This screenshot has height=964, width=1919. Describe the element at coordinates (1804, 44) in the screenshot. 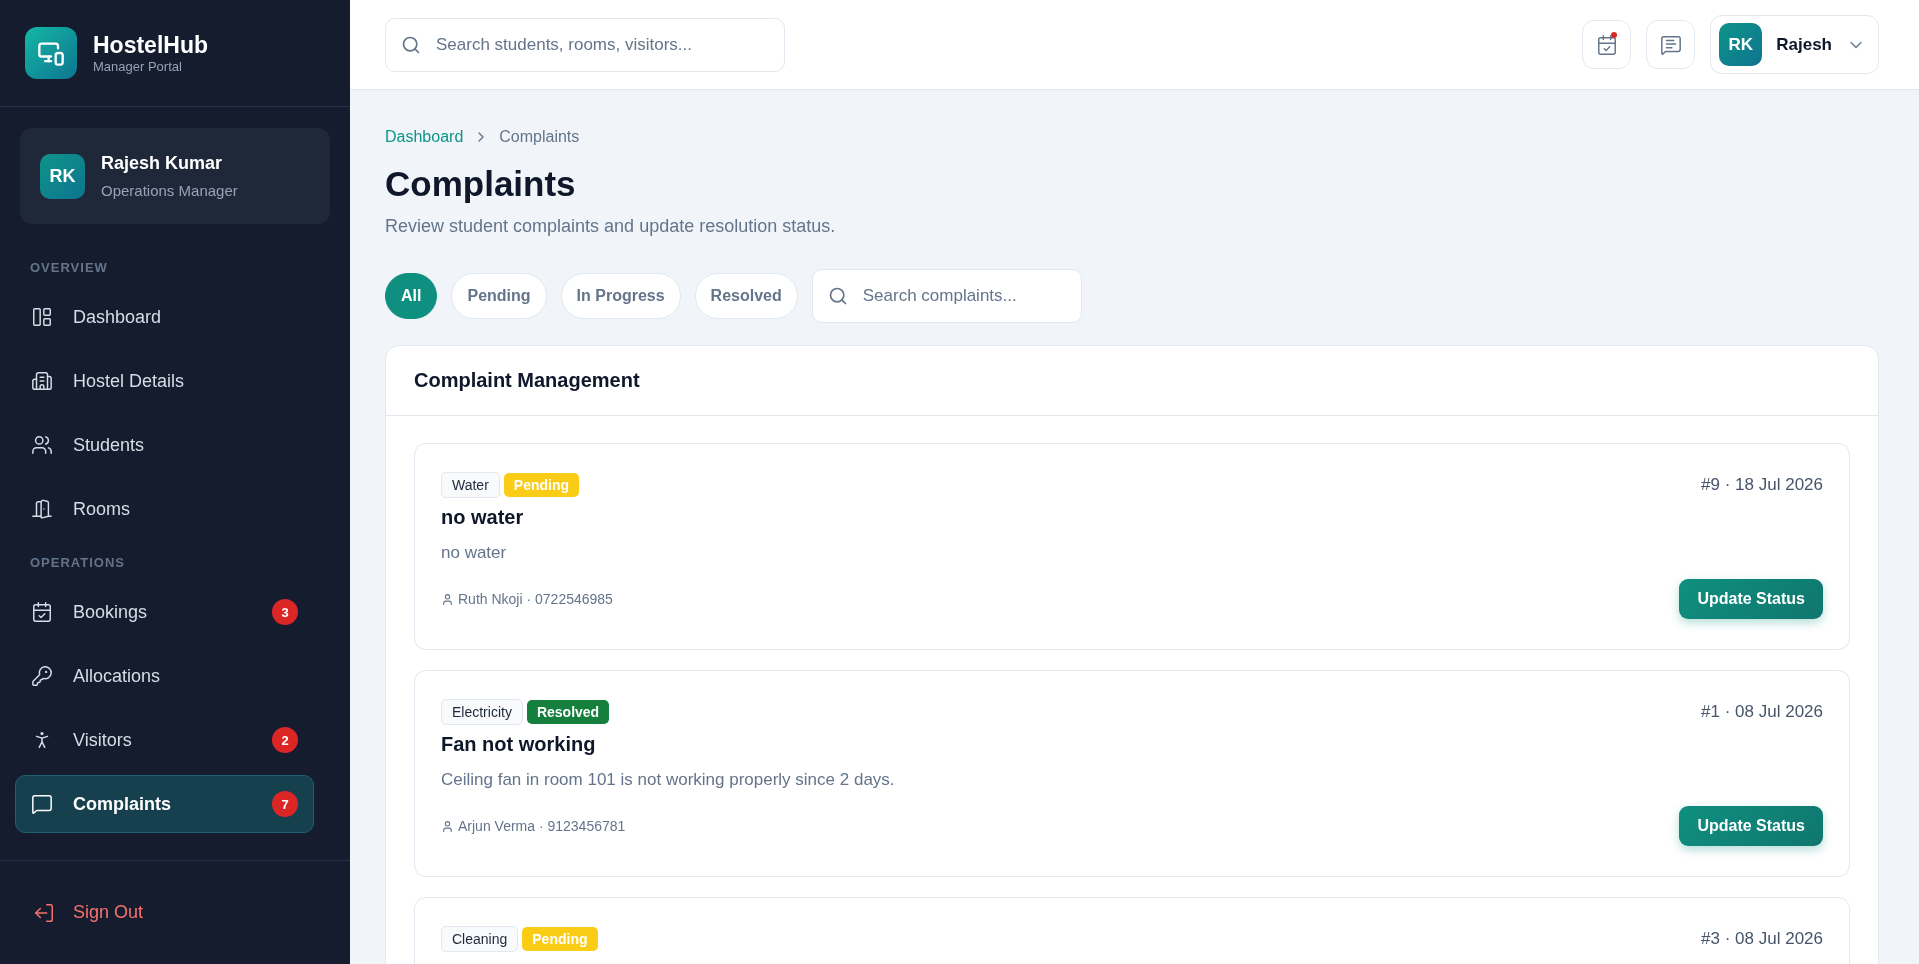

I see `user-name: Rajesh` at that location.